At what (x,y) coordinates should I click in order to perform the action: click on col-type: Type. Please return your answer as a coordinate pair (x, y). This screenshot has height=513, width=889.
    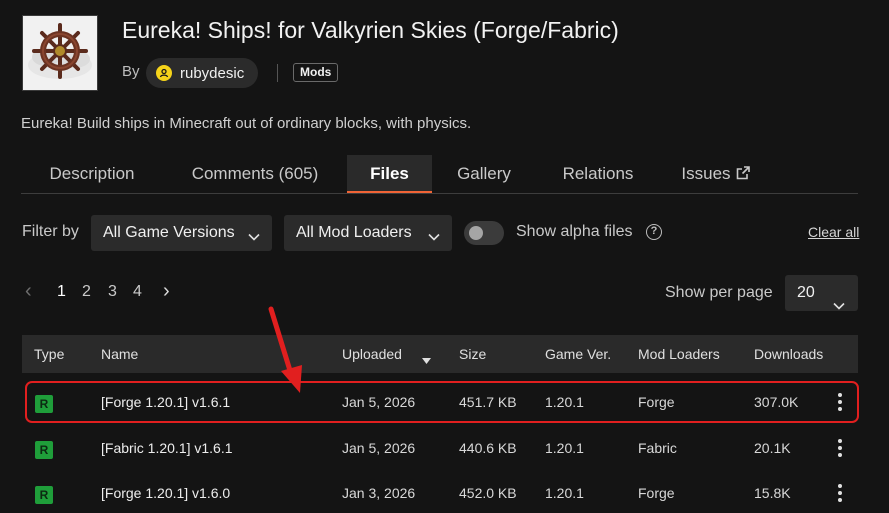
    Looking at the image, I should click on (49, 354).